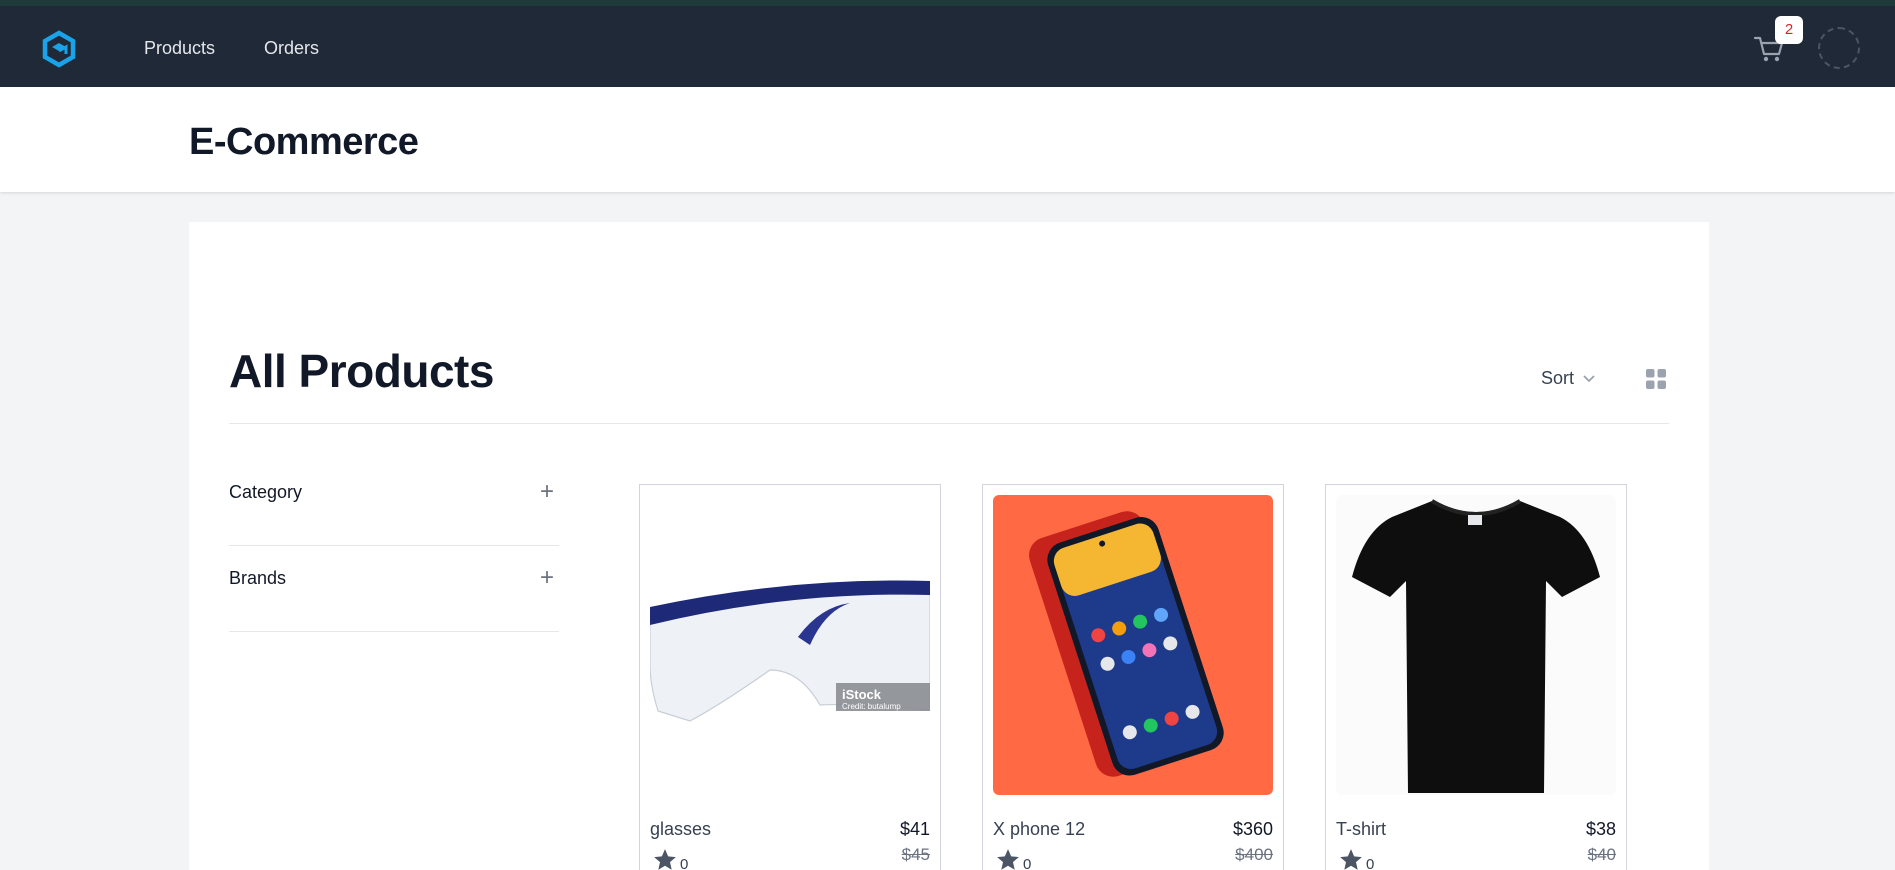  Describe the element at coordinates (1656, 379) in the screenshot. I see `grid-view-icon` at that location.